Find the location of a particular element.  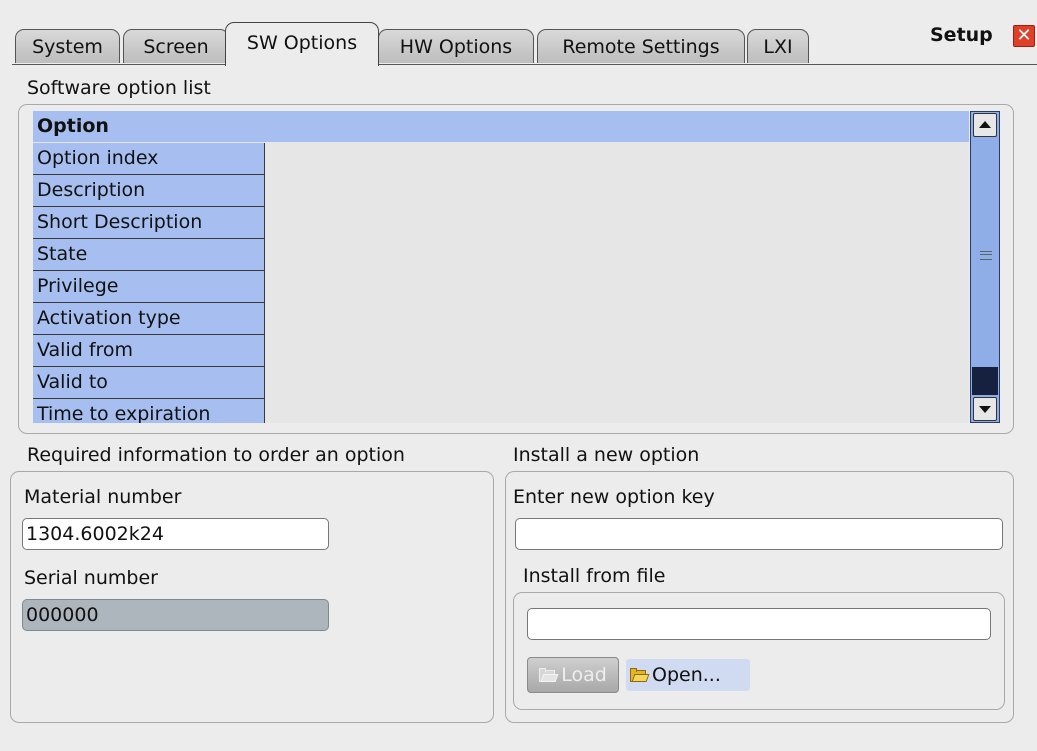

row-header-valid-to: Valid to is located at coordinates (149, 383).